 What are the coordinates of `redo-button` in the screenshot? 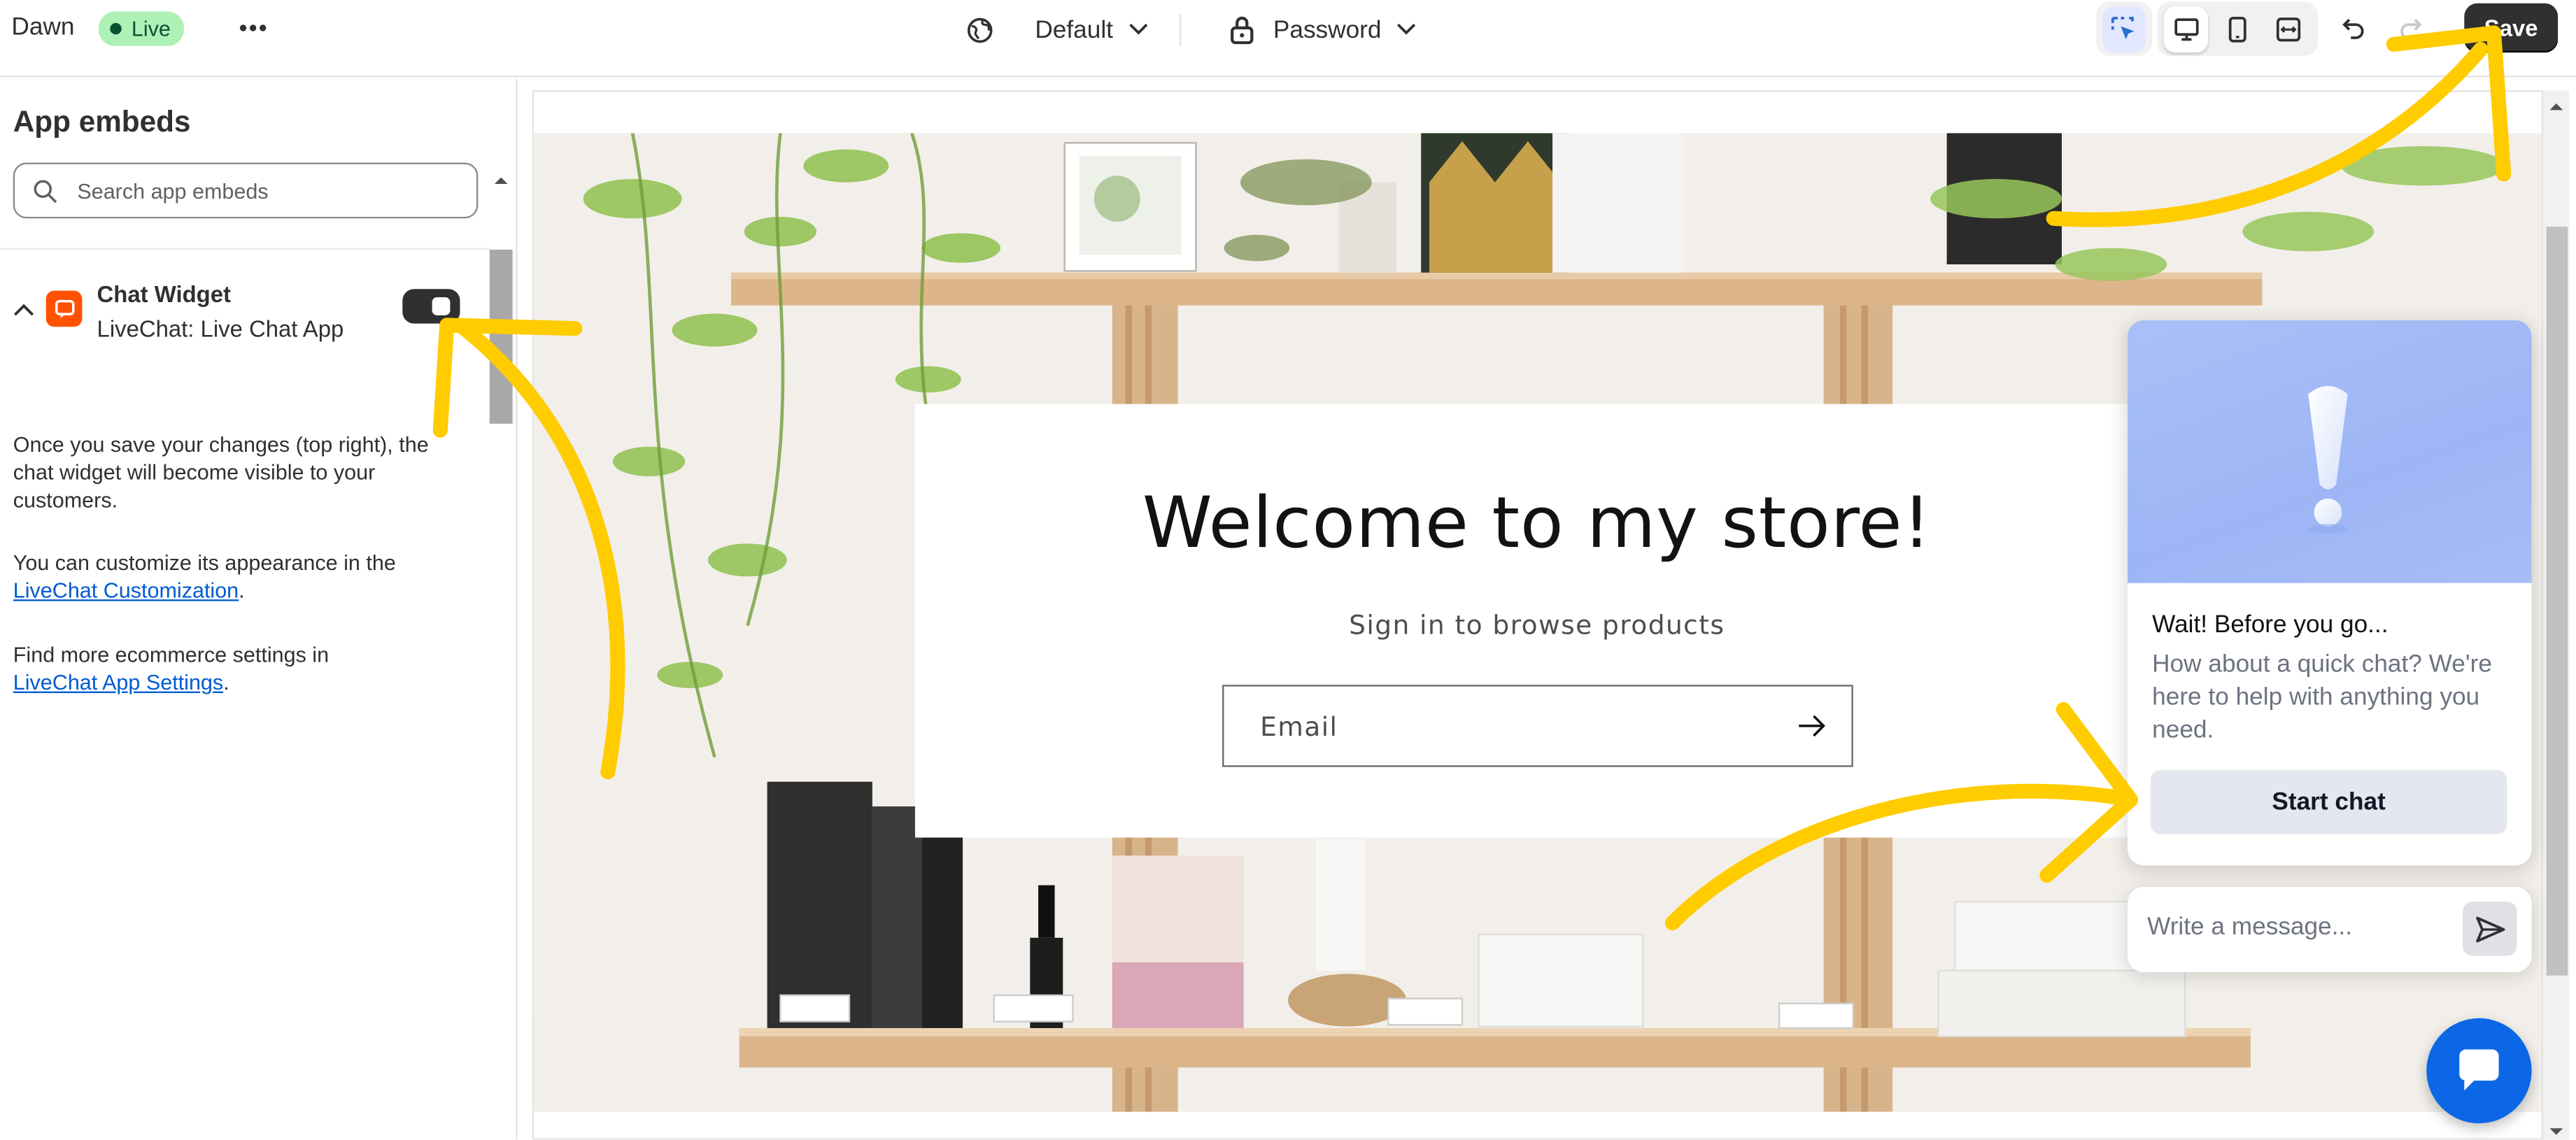 It's located at (2410, 28).